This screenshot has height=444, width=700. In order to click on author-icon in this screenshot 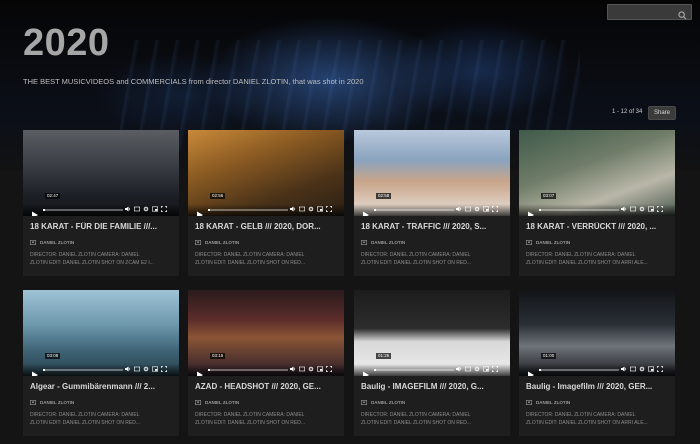, I will do `click(198, 403)`.